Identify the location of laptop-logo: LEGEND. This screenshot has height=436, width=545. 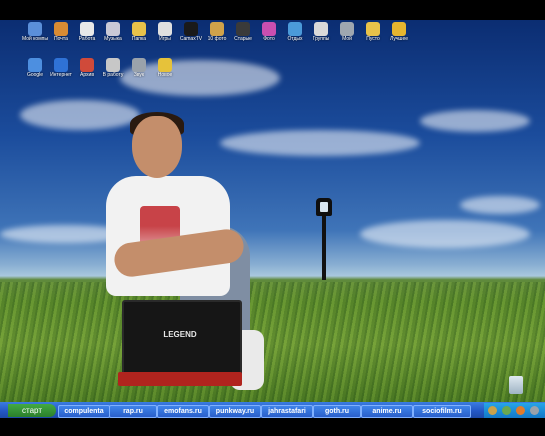
(180, 334).